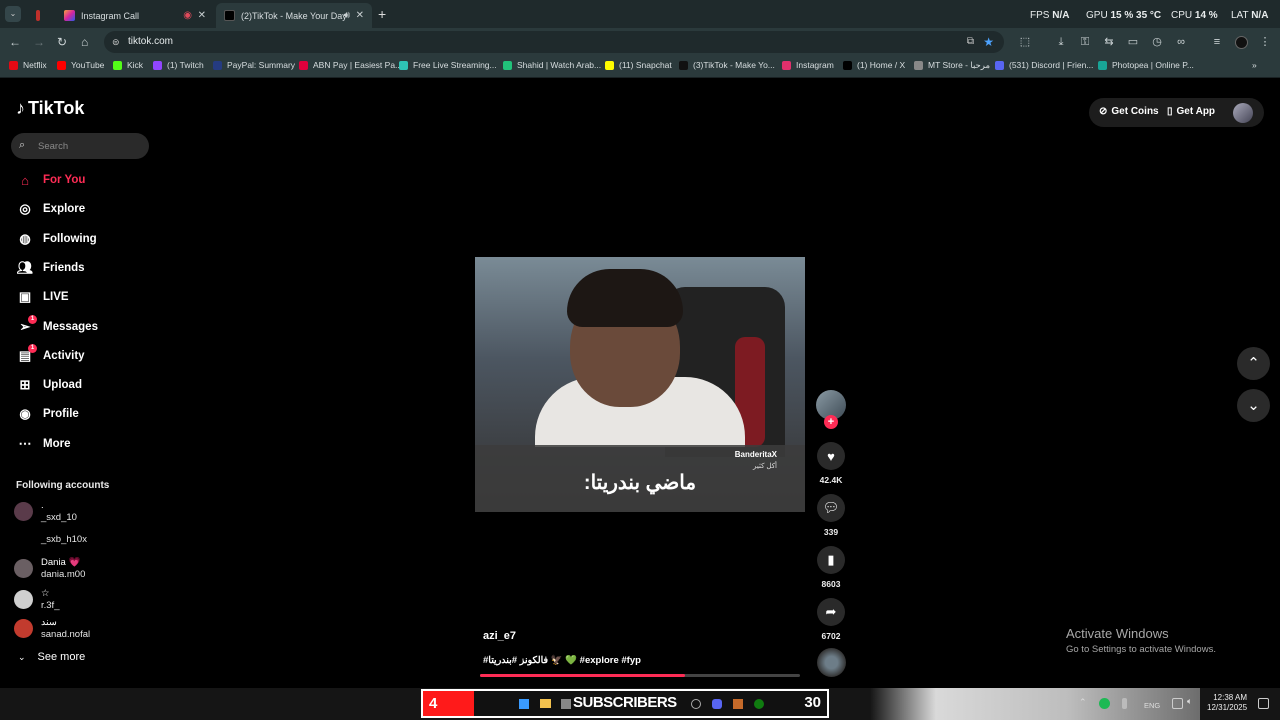 The width and height of the screenshot is (1280, 720). I want to click on bookmark-star-icon: ★, so click(988, 42).